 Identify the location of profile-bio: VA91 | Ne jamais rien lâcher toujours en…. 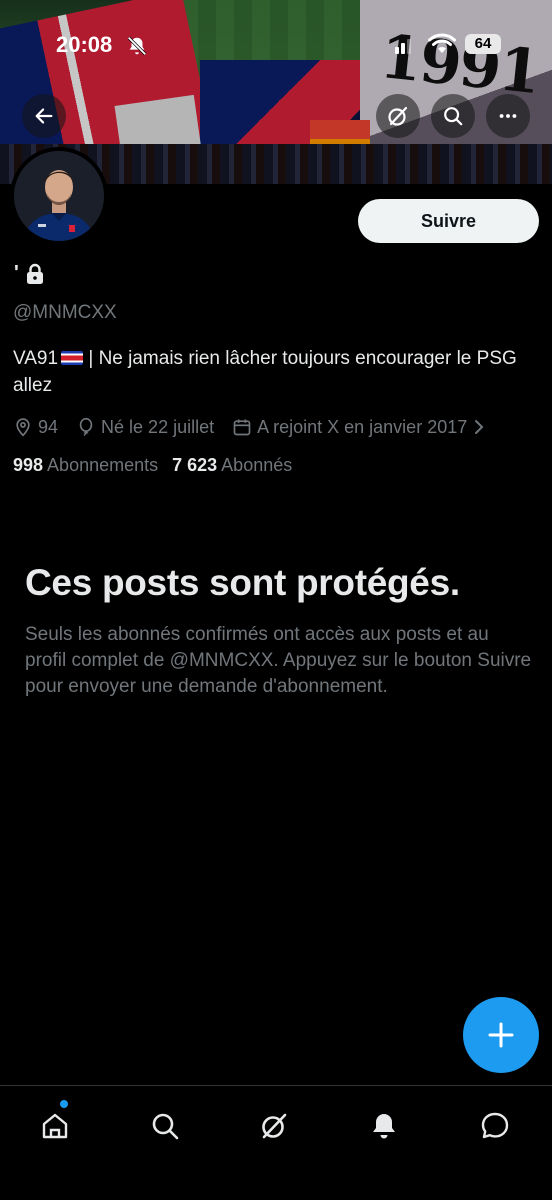
(278, 372).